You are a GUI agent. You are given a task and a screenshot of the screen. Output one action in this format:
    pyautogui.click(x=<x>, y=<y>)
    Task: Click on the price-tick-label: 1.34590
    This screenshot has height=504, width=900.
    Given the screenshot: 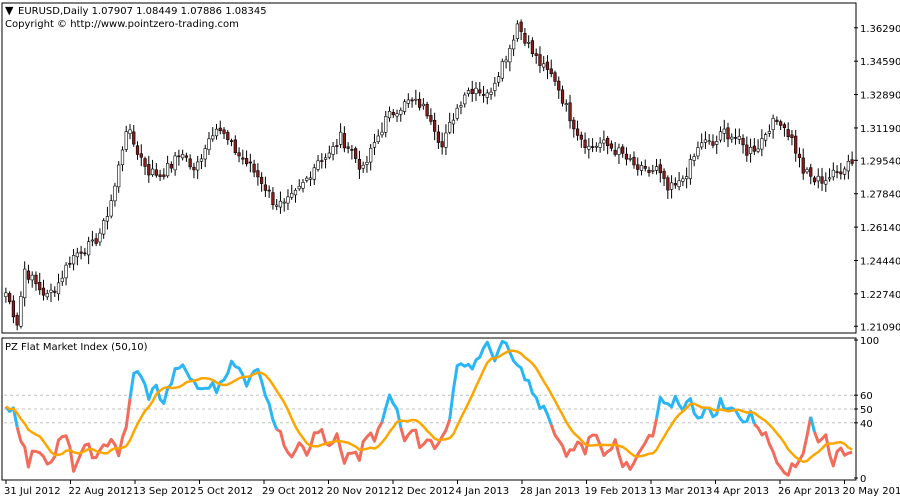 What is the action you would take?
    pyautogui.click(x=880, y=62)
    